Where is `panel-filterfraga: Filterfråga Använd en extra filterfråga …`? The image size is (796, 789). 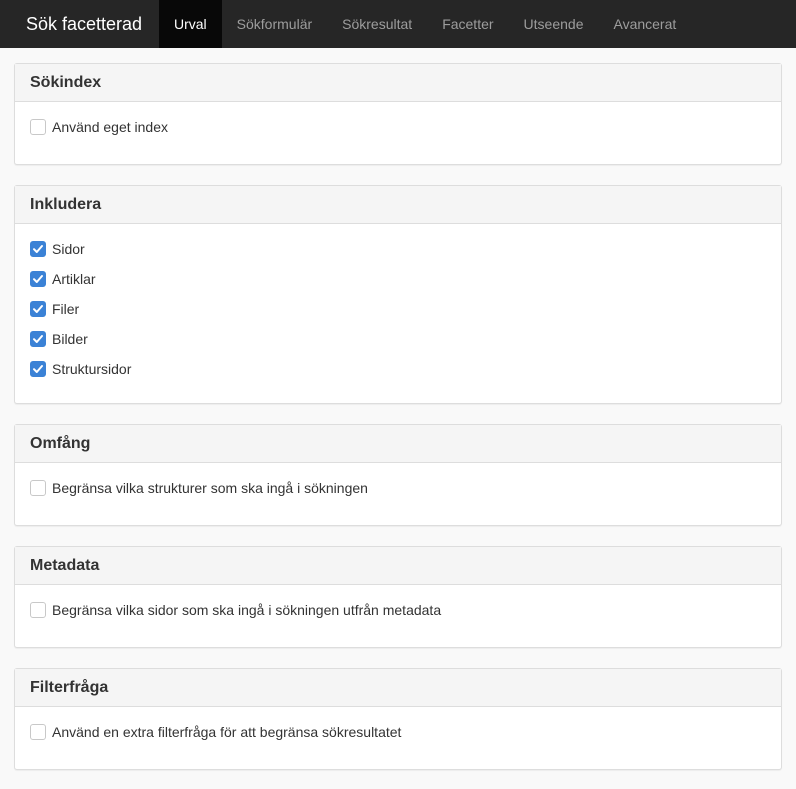
panel-filterfraga: Filterfråga Använd en extra filterfråga … is located at coordinates (398, 719).